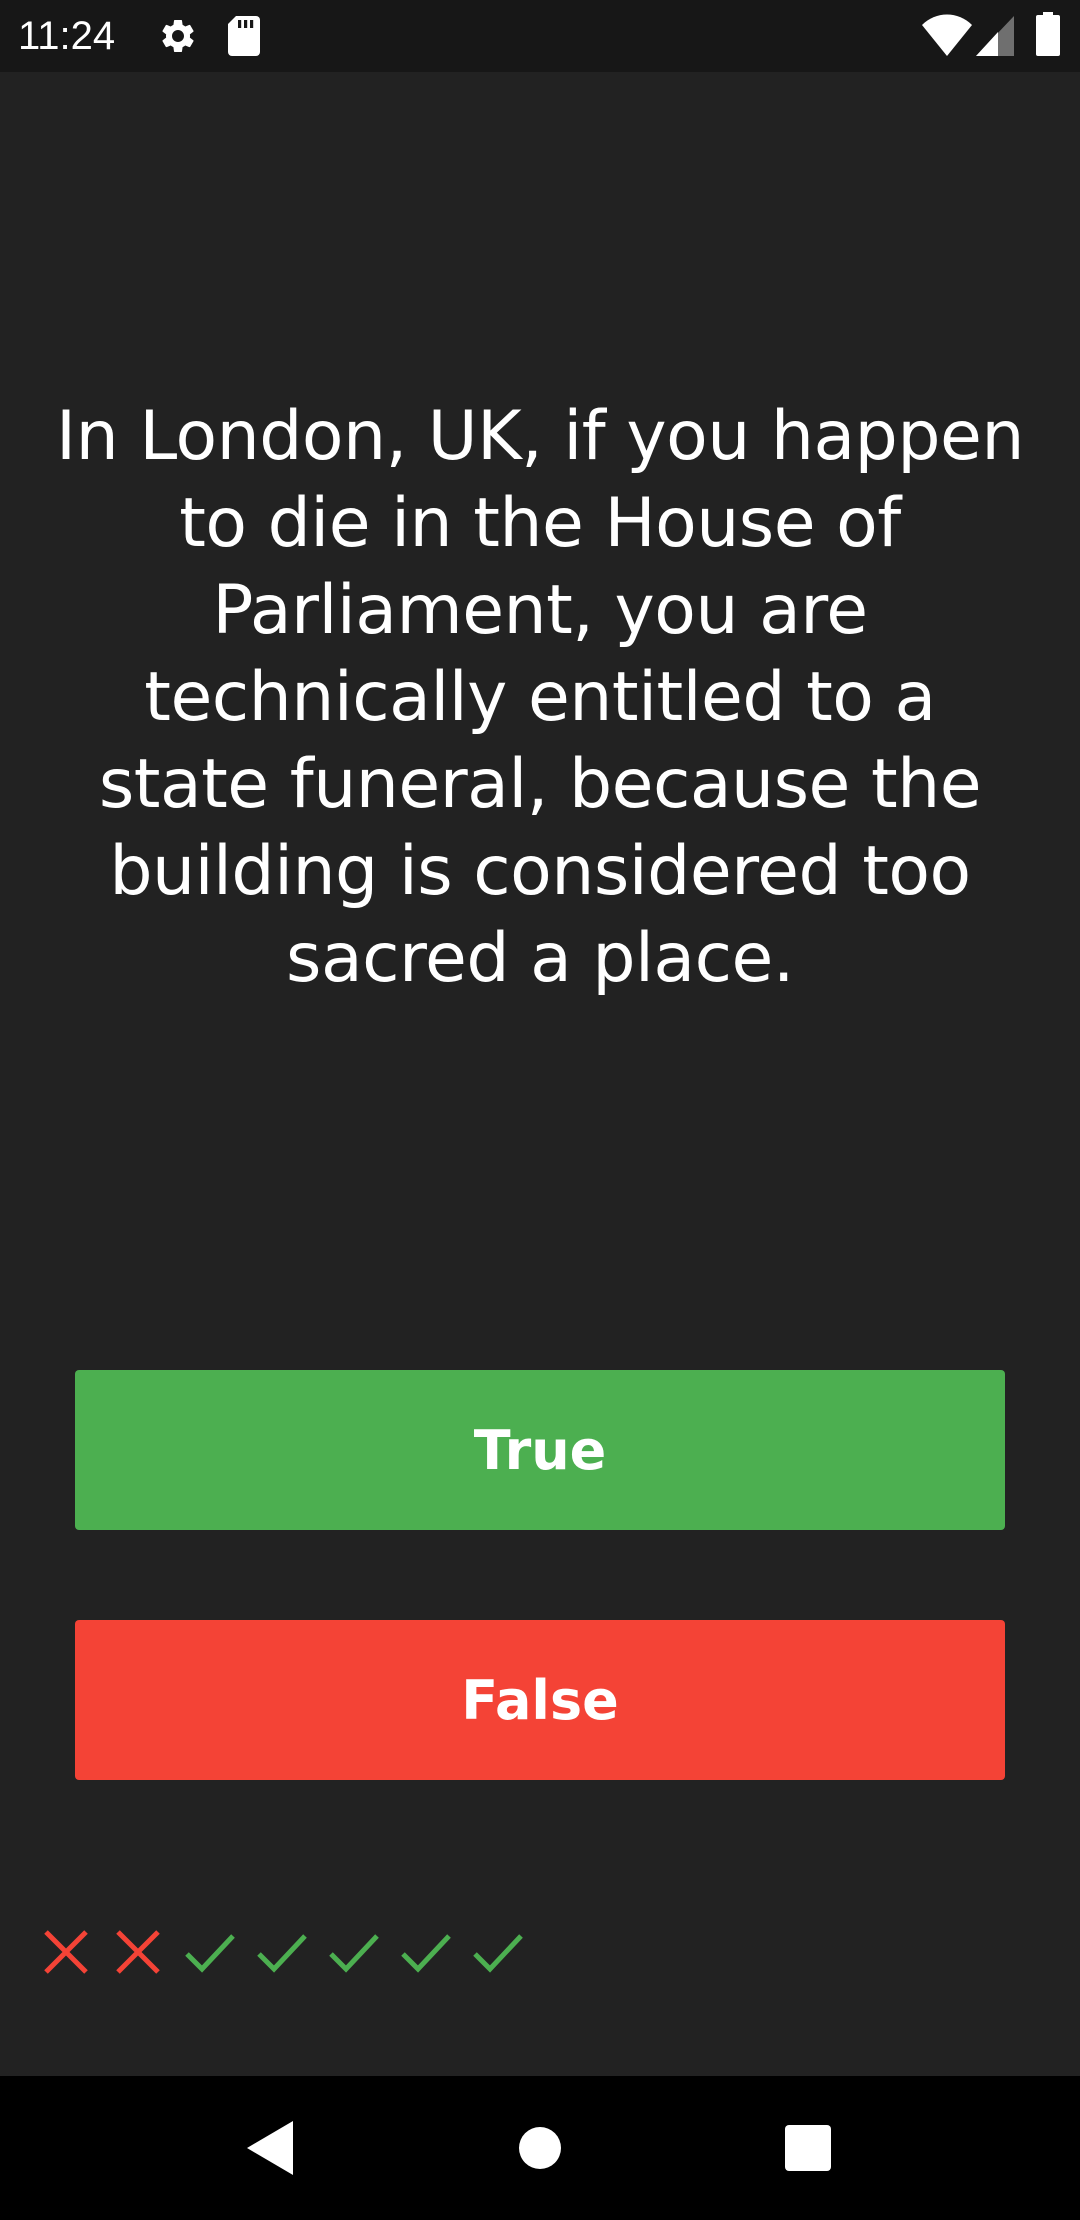  What do you see at coordinates (178, 35) in the screenshot?
I see `gear-icon` at bounding box center [178, 35].